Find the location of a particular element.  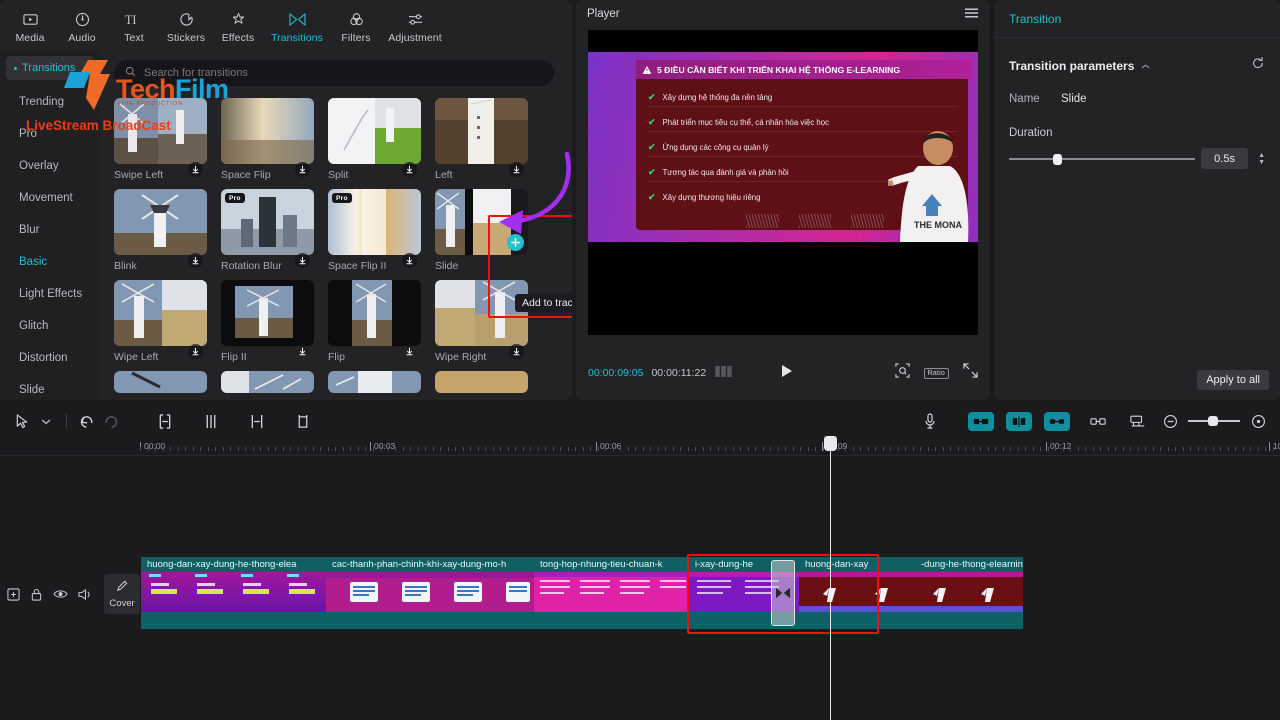

mix-audio-button is located at coordinates (981, 421).